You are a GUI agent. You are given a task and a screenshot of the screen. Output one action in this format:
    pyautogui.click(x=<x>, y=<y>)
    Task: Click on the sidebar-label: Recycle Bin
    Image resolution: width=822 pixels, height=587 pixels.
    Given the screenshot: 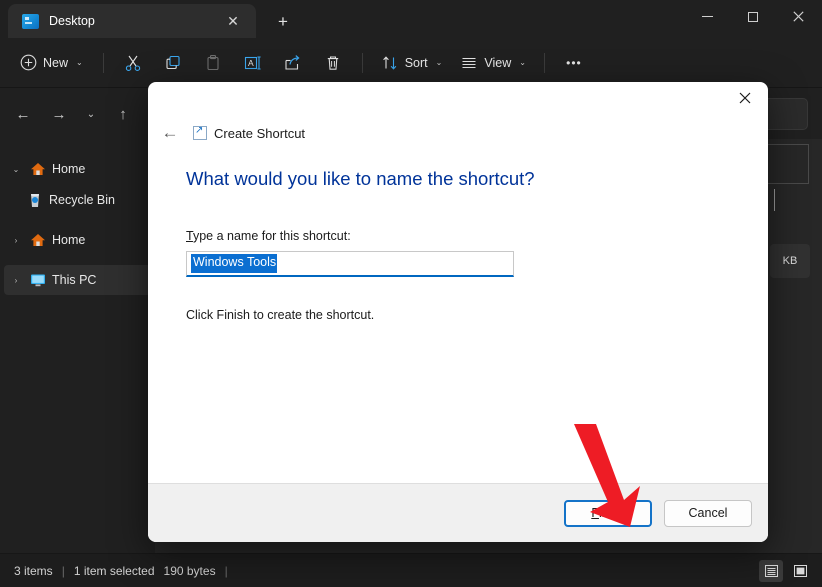 What is the action you would take?
    pyautogui.click(x=82, y=200)
    